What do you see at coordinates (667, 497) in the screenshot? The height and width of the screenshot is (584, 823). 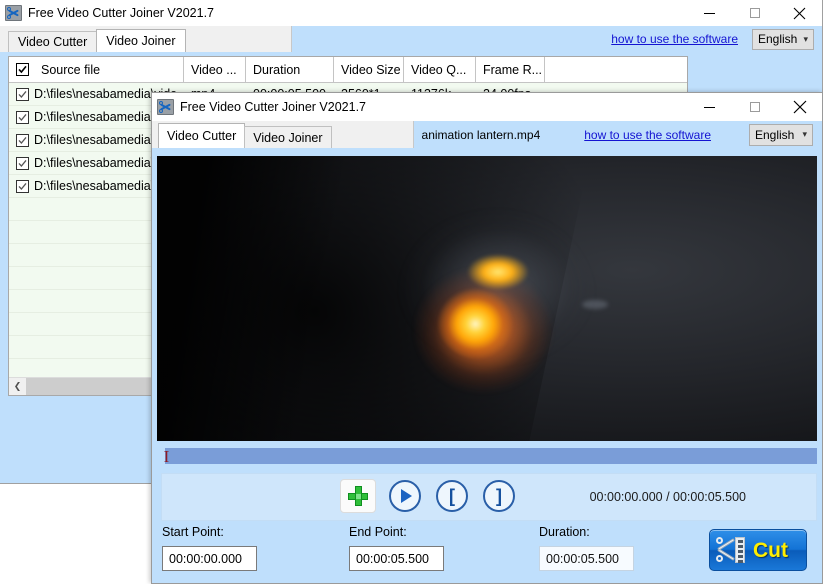 I see `timecode-display: 00:00:00.000 / 00:00:05.500` at bounding box center [667, 497].